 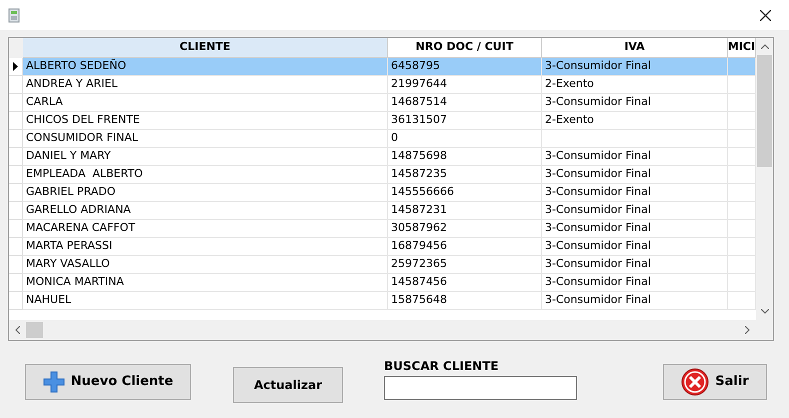 What do you see at coordinates (205, 48) in the screenshot?
I see `column-header: CLIENTE` at bounding box center [205, 48].